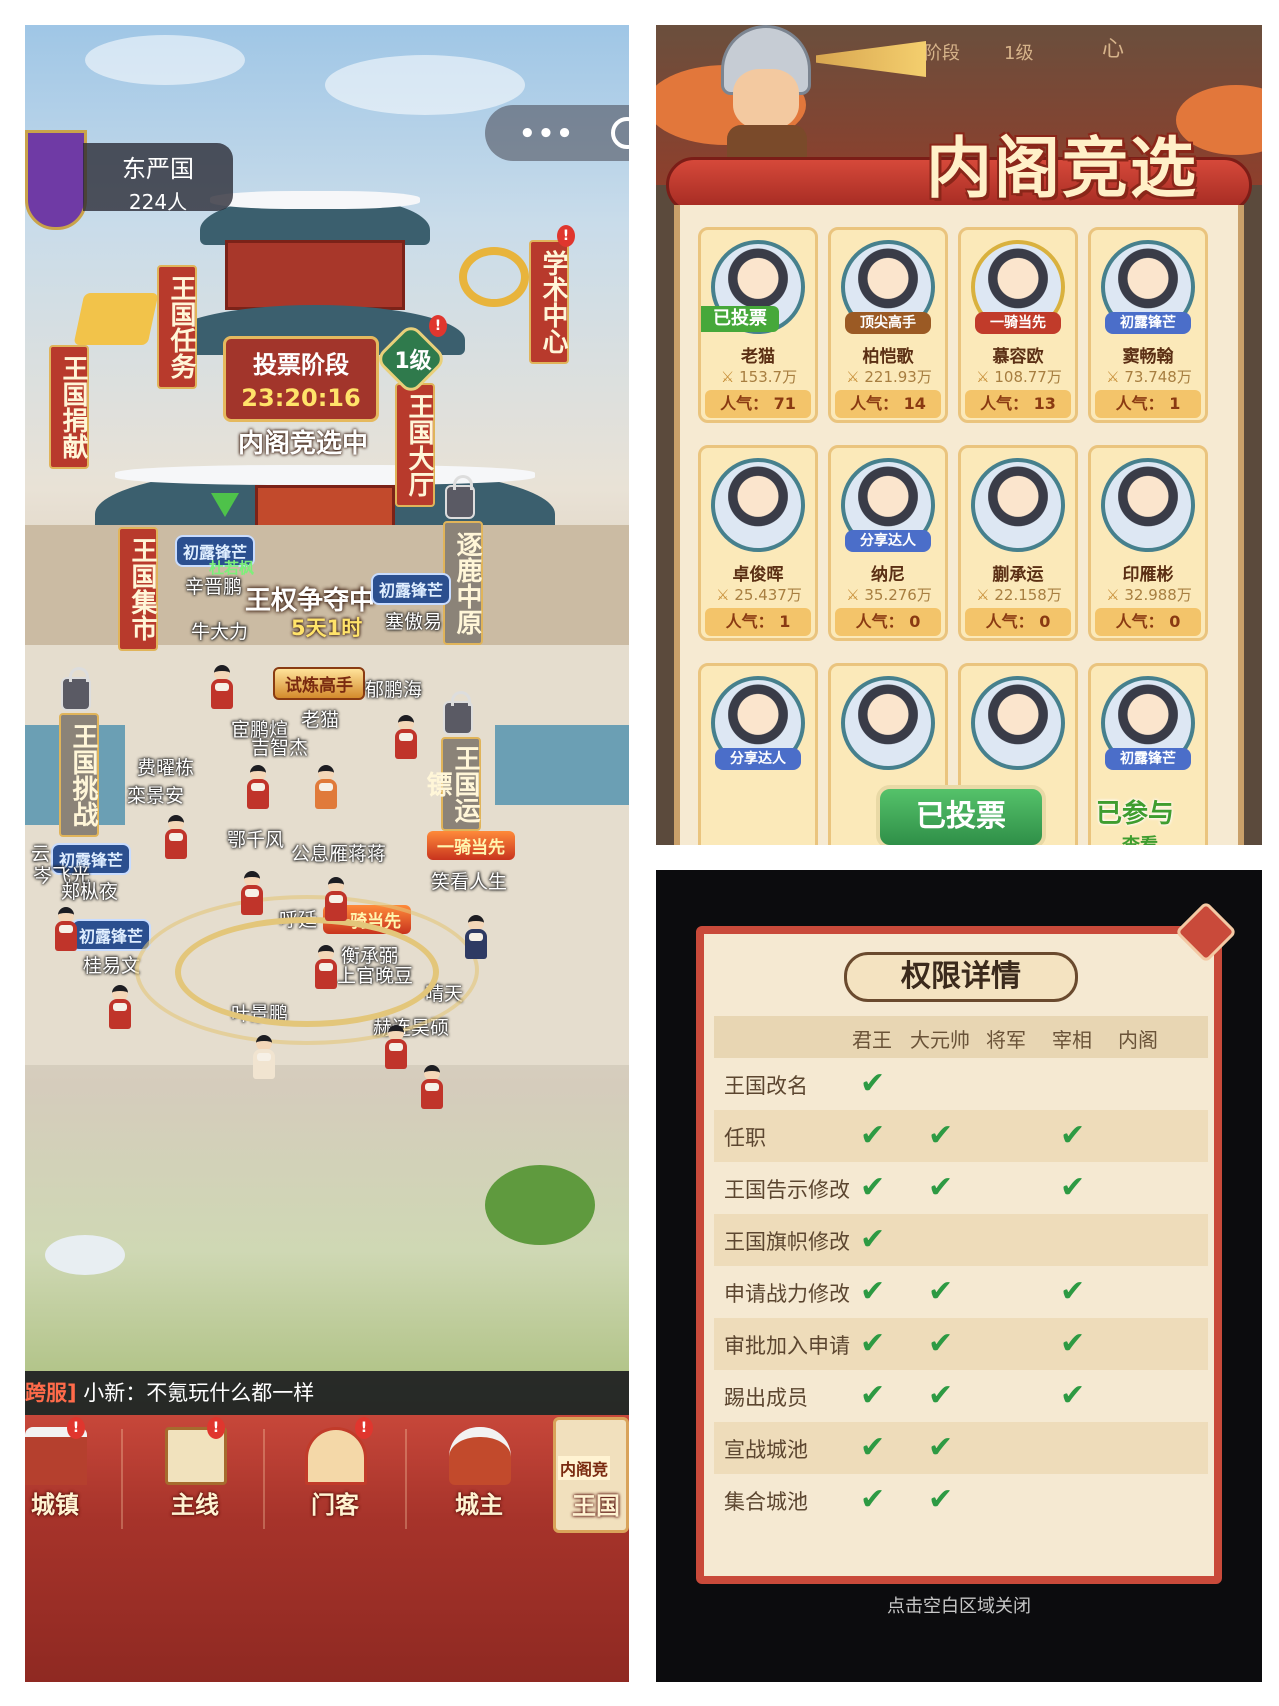 The image size is (1279, 1706). I want to click on kingdom-donation-banner: 王国捐献, so click(69, 407).